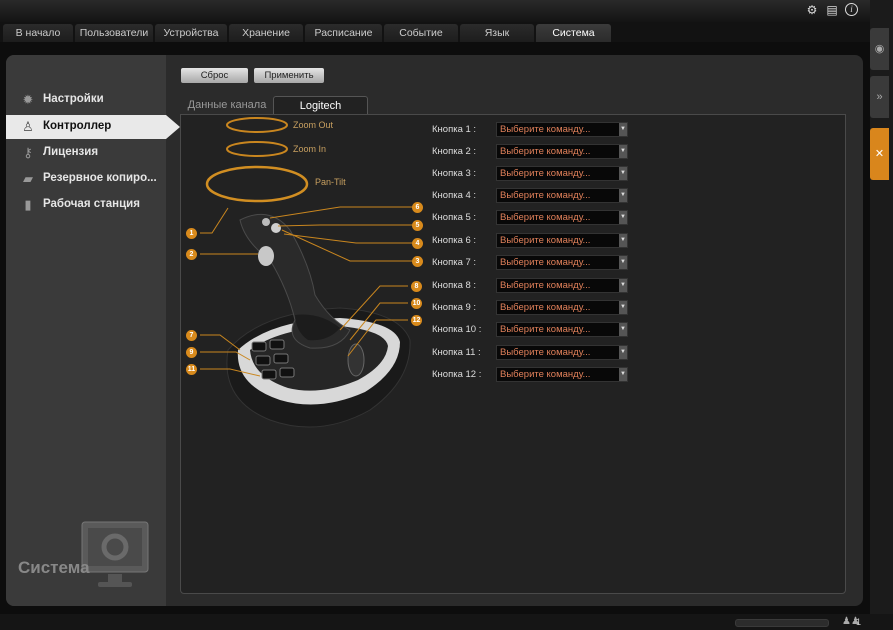  What do you see at coordinates (417, 207) in the screenshot?
I see `marker-6: 6` at bounding box center [417, 207].